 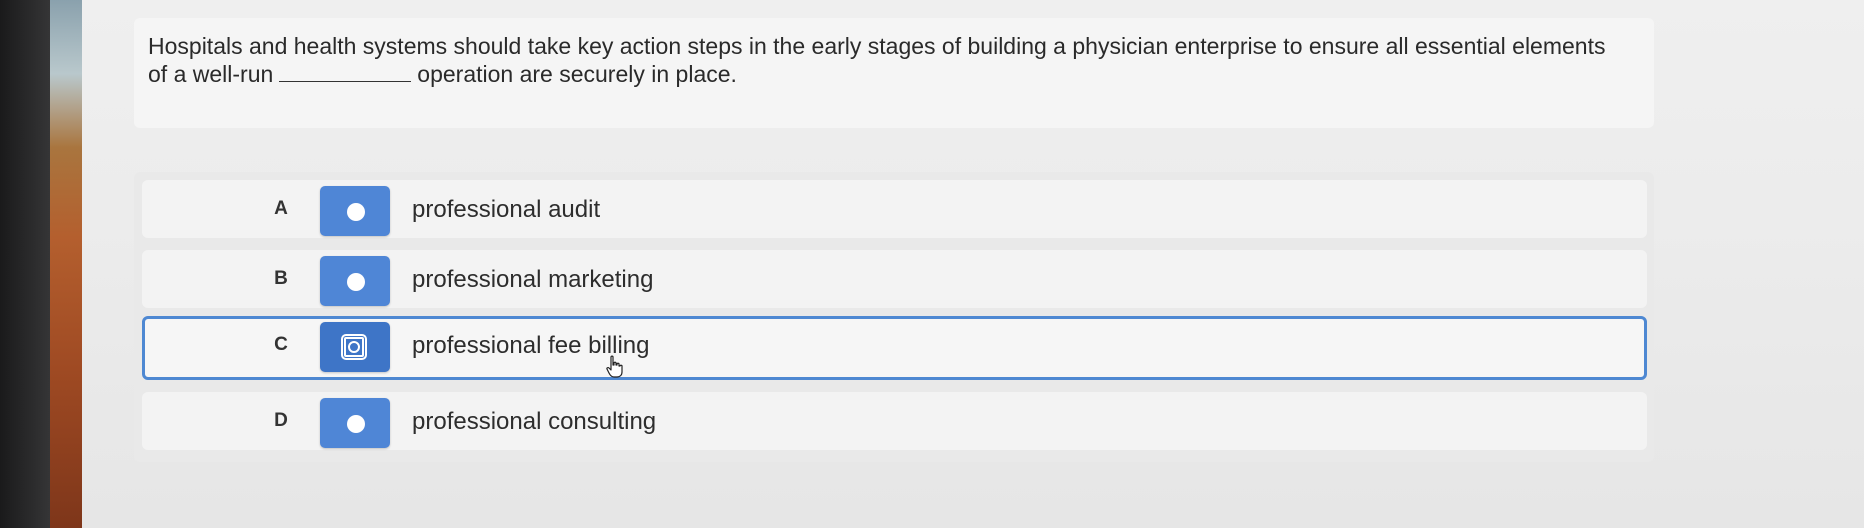 I want to click on option-d: D professional consulting, so click(x=894, y=421).